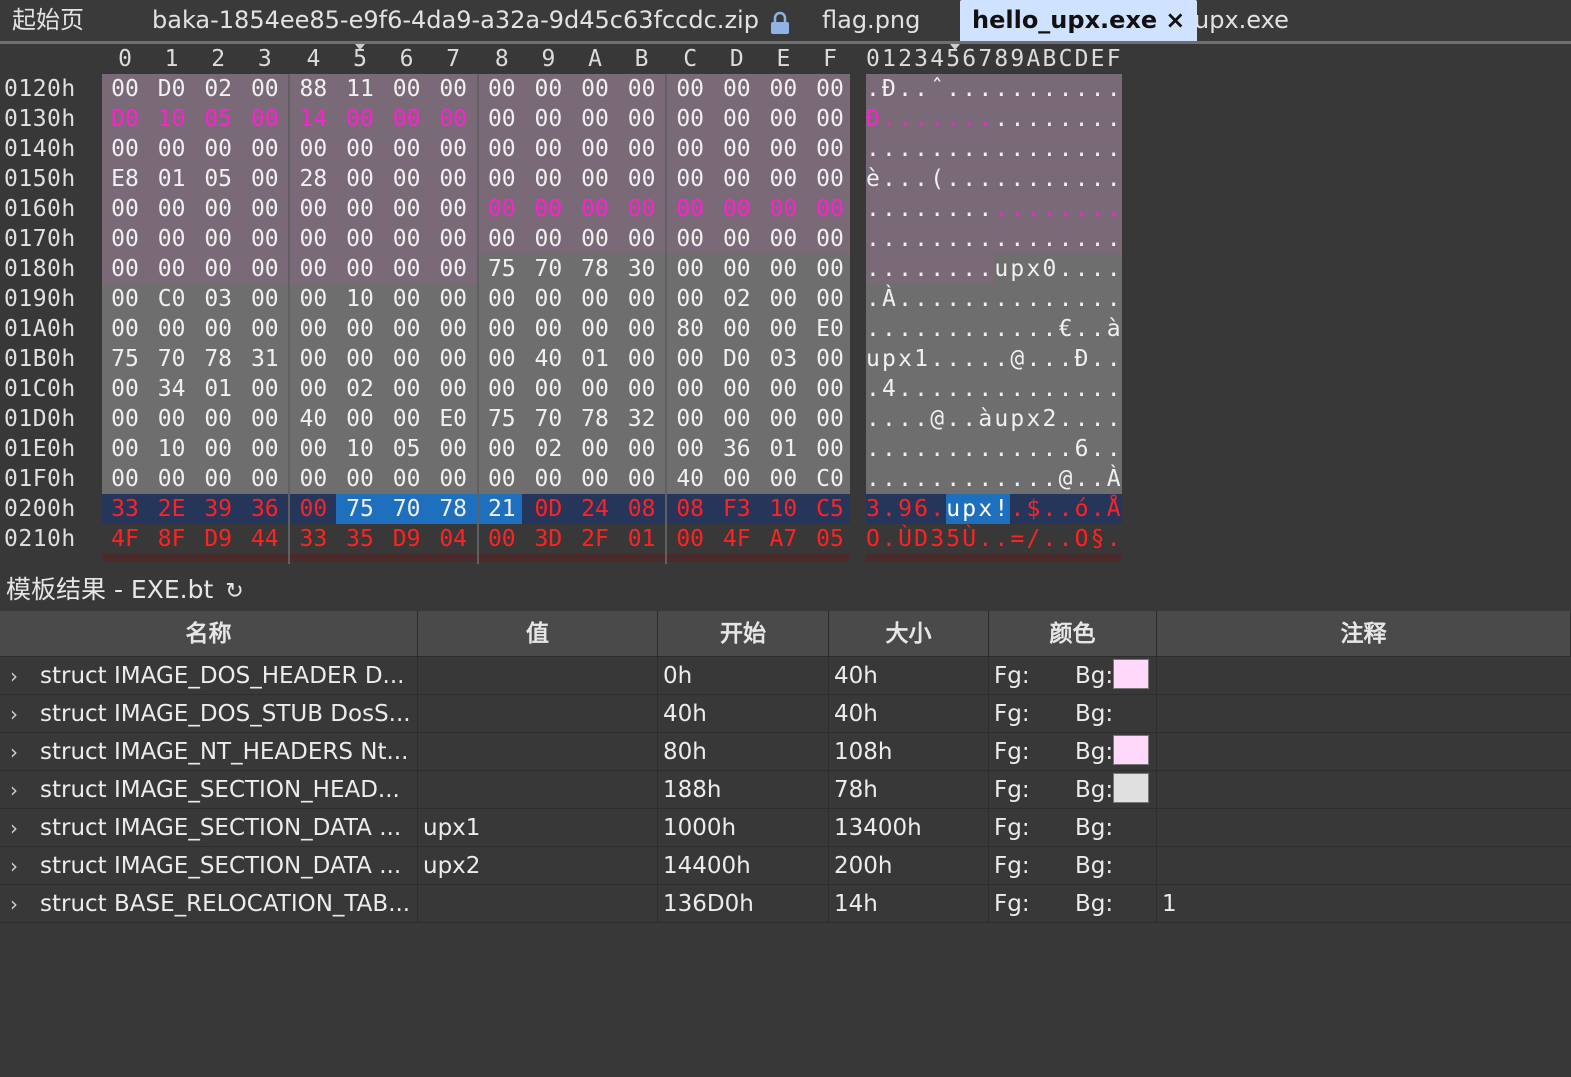 The height and width of the screenshot is (1077, 1571). What do you see at coordinates (407, 539) in the screenshot?
I see `hex-byte: D9` at bounding box center [407, 539].